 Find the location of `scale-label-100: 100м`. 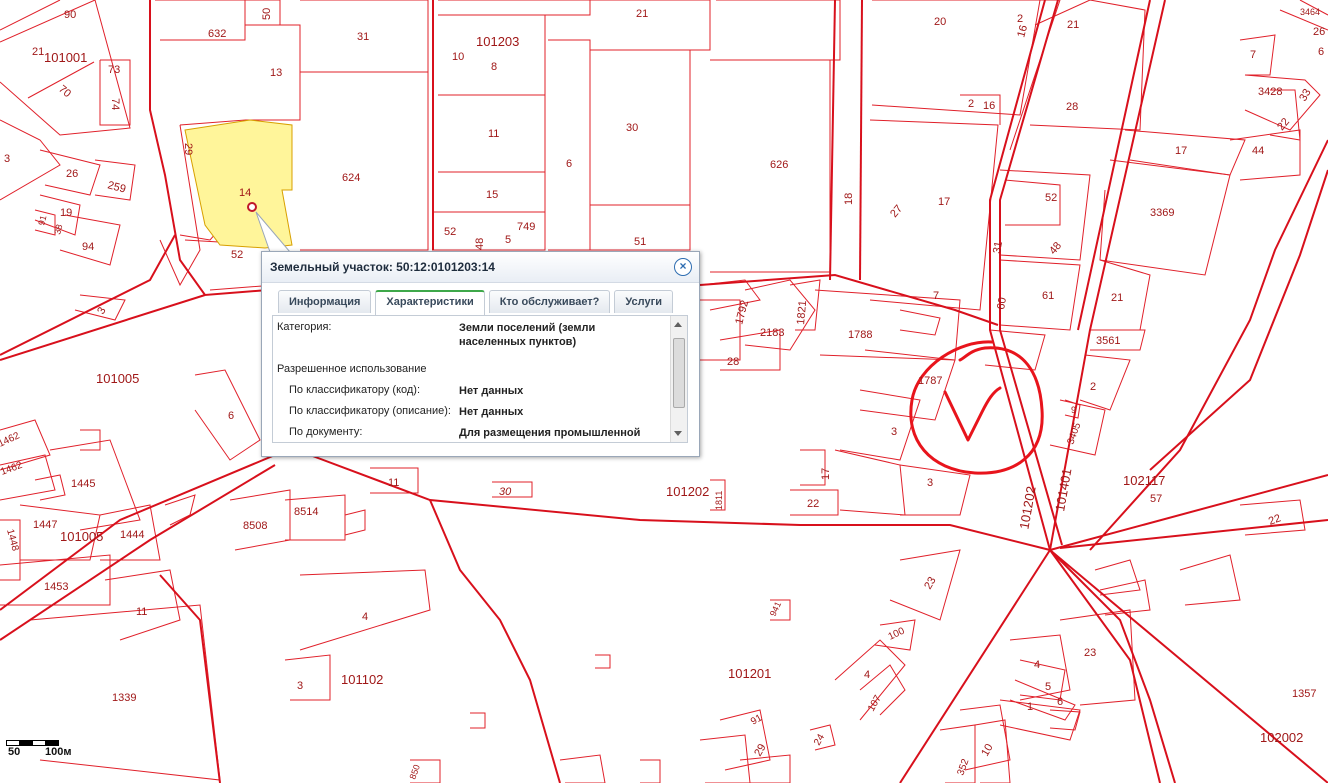

scale-label-100: 100м is located at coordinates (58, 752).